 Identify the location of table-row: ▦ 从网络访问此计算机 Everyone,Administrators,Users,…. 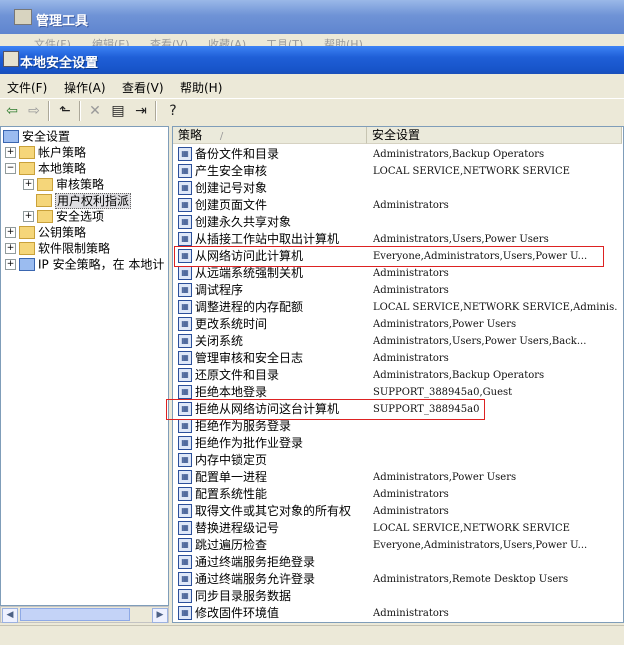
(398, 256).